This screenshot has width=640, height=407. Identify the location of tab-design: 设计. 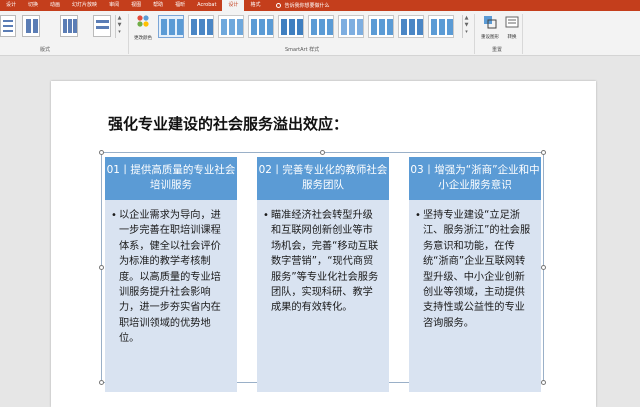
(11, 5).